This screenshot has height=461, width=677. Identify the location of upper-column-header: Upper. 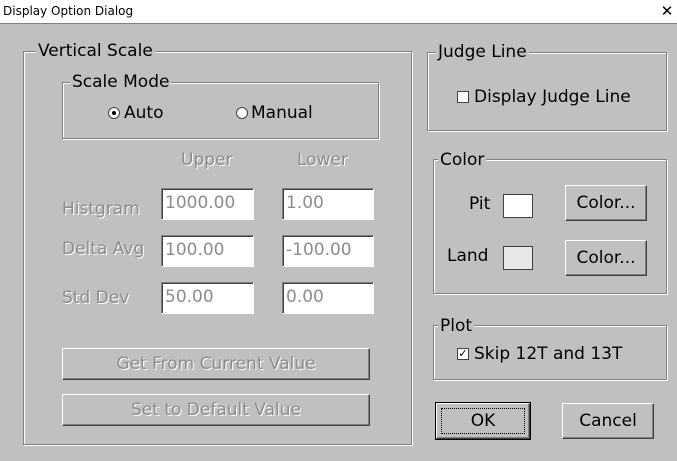
(207, 160).